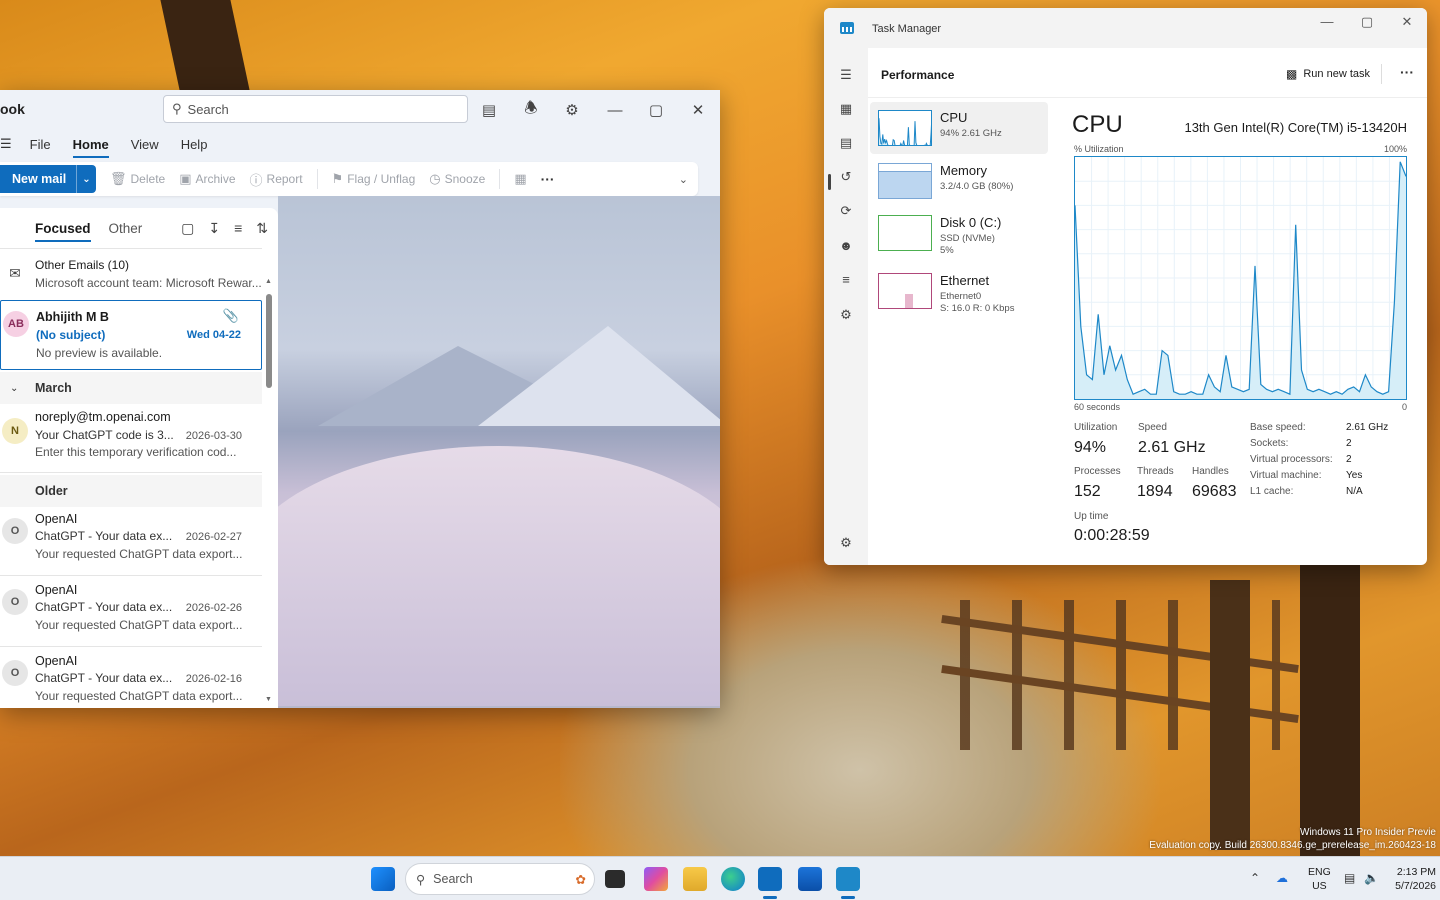 The image size is (1440, 900). Describe the element at coordinates (961, 296) in the screenshot. I see `resource-sub-line: Ethernet0` at that location.